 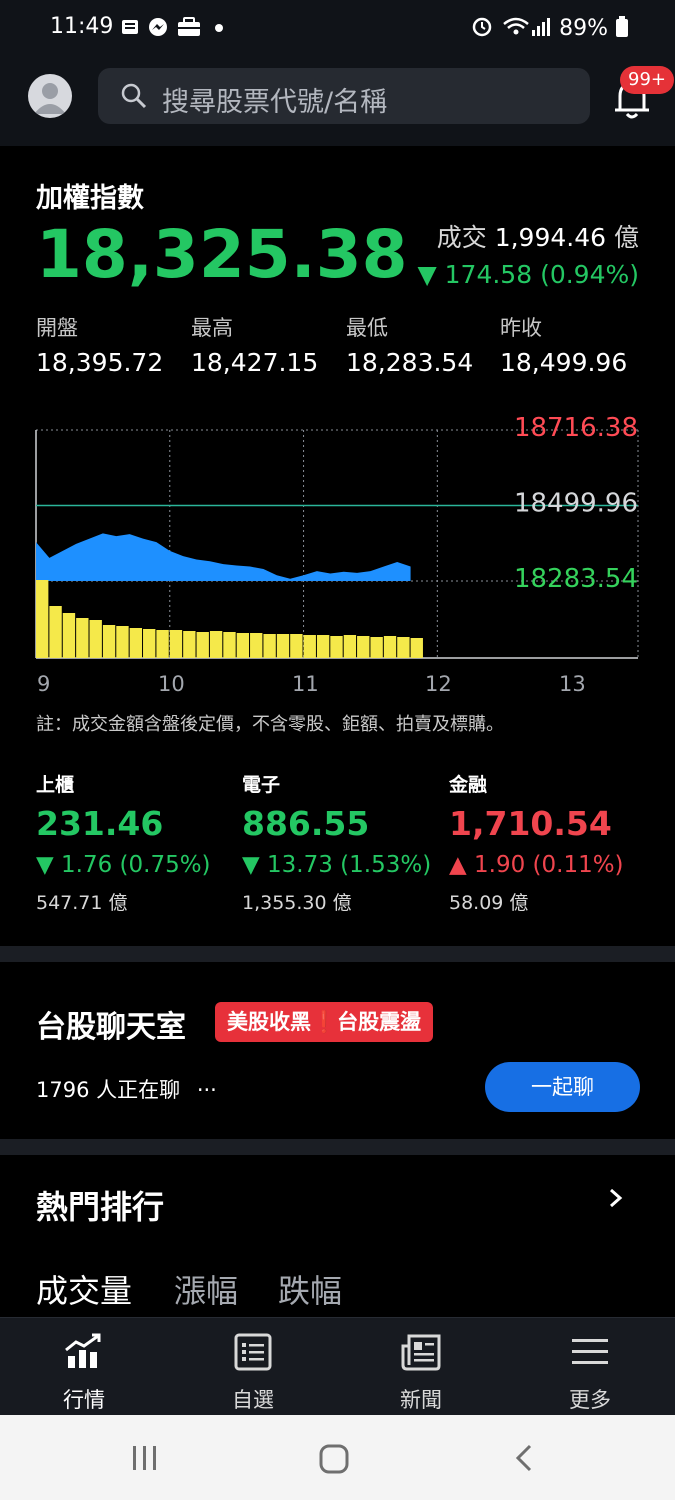 What do you see at coordinates (337, 954) in the screenshot?
I see `section-divider` at bounding box center [337, 954].